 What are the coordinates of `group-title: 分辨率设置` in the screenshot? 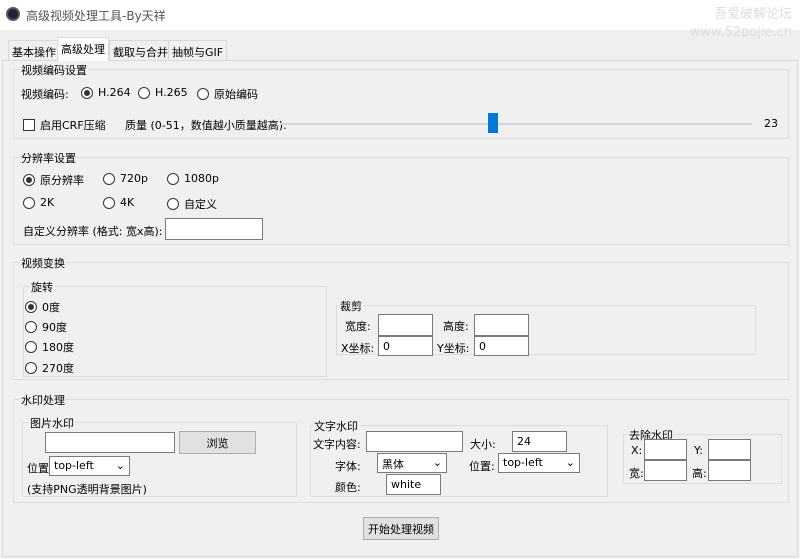 It's located at (48, 158).